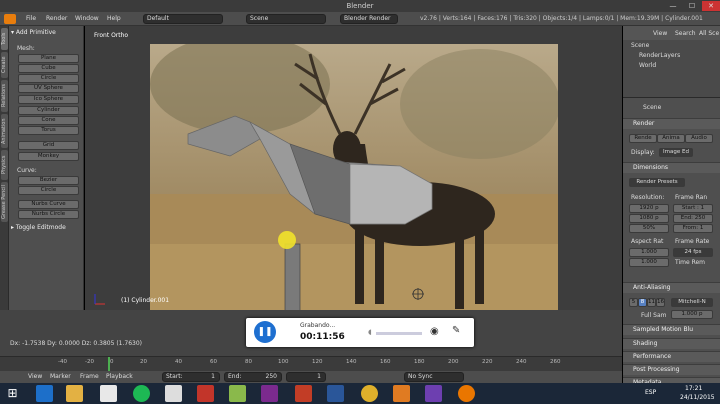 The height and width of the screenshot is (404, 720). I want to click on outliner-item-scene: Scene, so click(640, 45).